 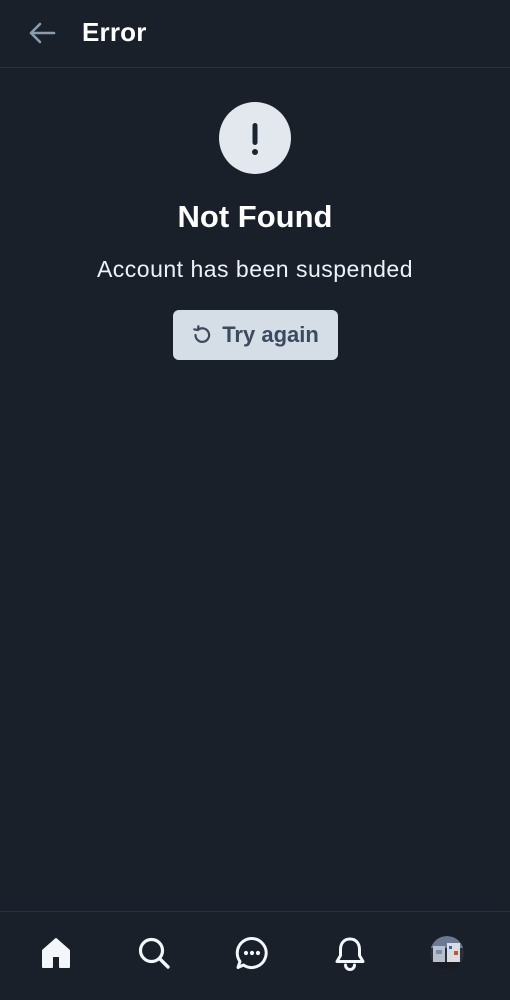 I want to click on nav-home, so click(x=56, y=953).